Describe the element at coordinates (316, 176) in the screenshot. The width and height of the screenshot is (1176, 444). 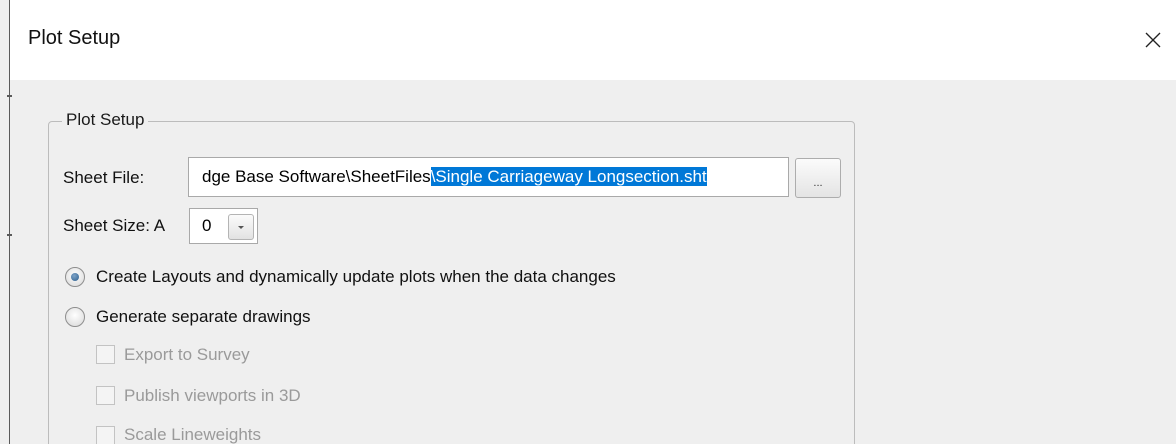
I see `sheet-file-path: dge Base Software\SheetFiles` at that location.